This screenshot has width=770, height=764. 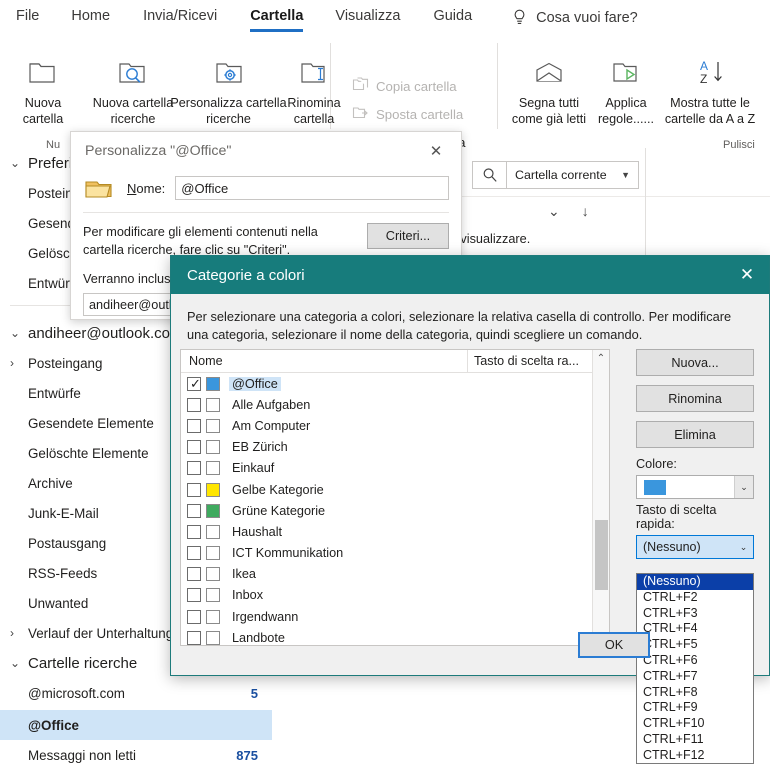 I want to click on arrow-down-icon: ↓, so click(x=585, y=211).